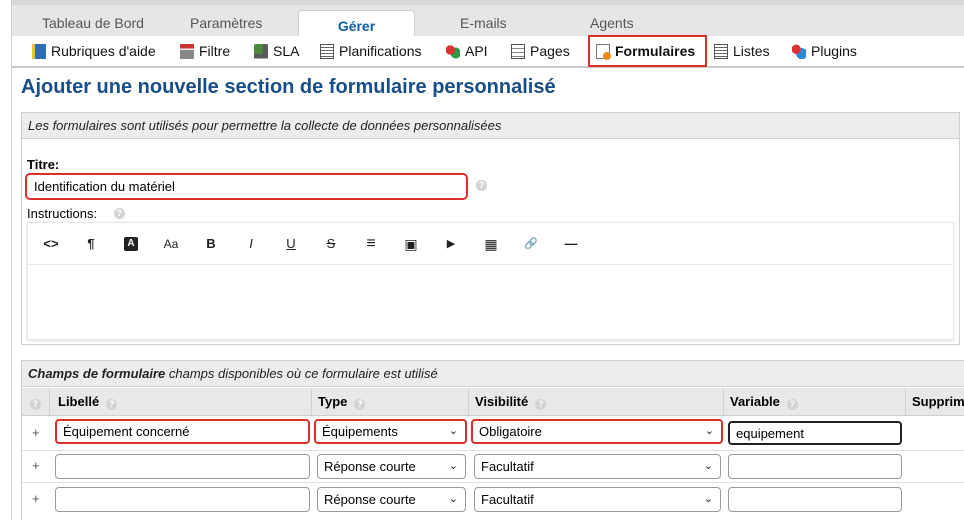 Image resolution: width=964 pixels, height=520 pixels. Describe the element at coordinates (251, 244) in the screenshot. I see `italic-icon: I` at that location.